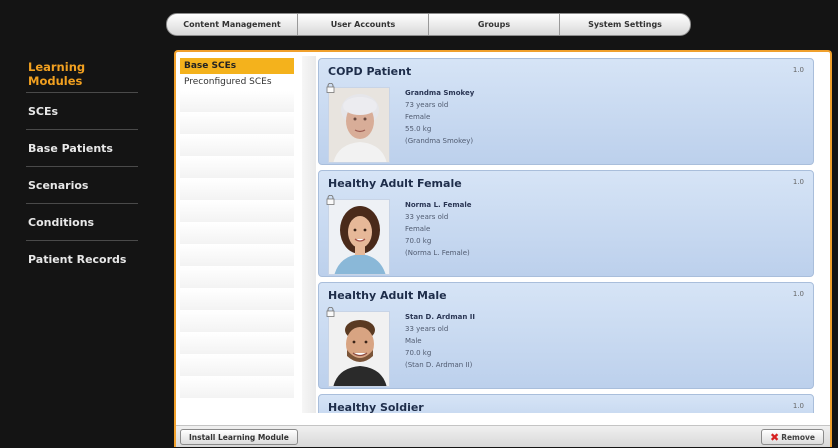 This screenshot has width=838, height=448. Describe the element at coordinates (237, 82) in the screenshot. I see `subnav-item-preconfigured-sces: Preconfigured SCEs` at that location.